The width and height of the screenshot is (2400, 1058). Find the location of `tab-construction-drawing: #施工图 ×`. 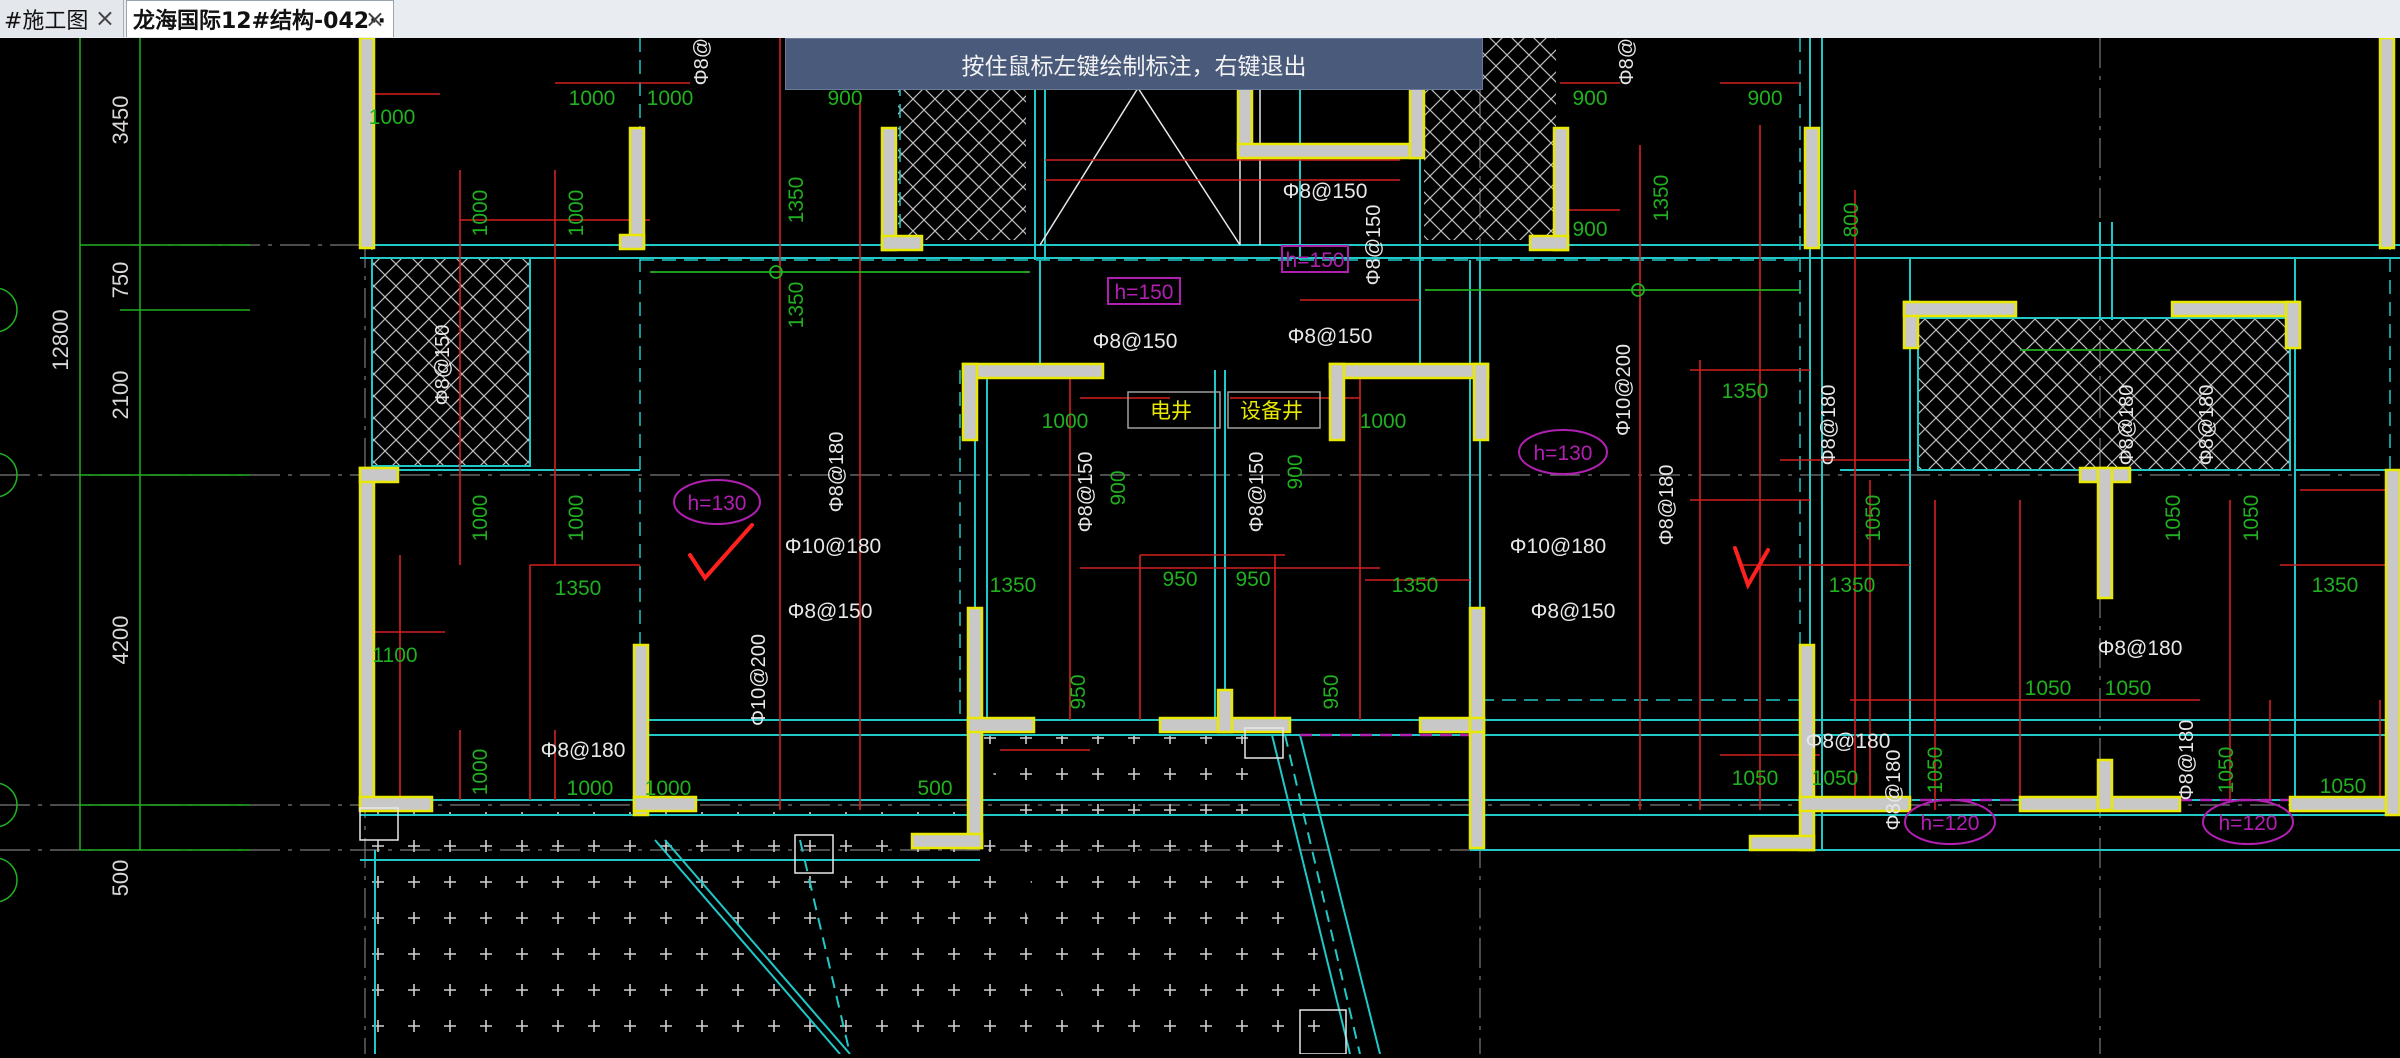

tab-construction-drawing: #施工图 × is located at coordinates (62, 18).